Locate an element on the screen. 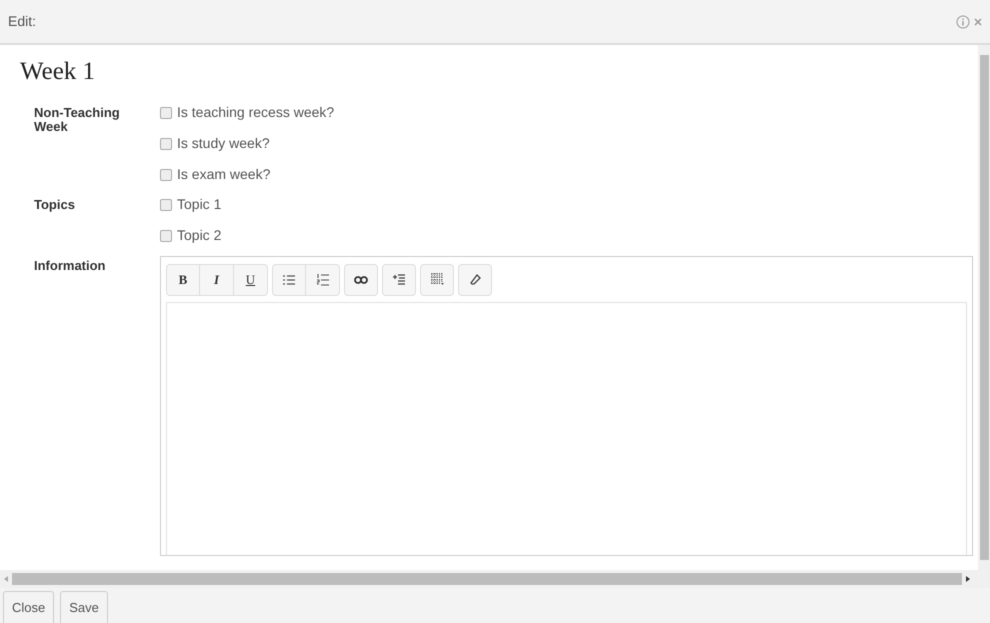  bullet-list-button is located at coordinates (289, 280).